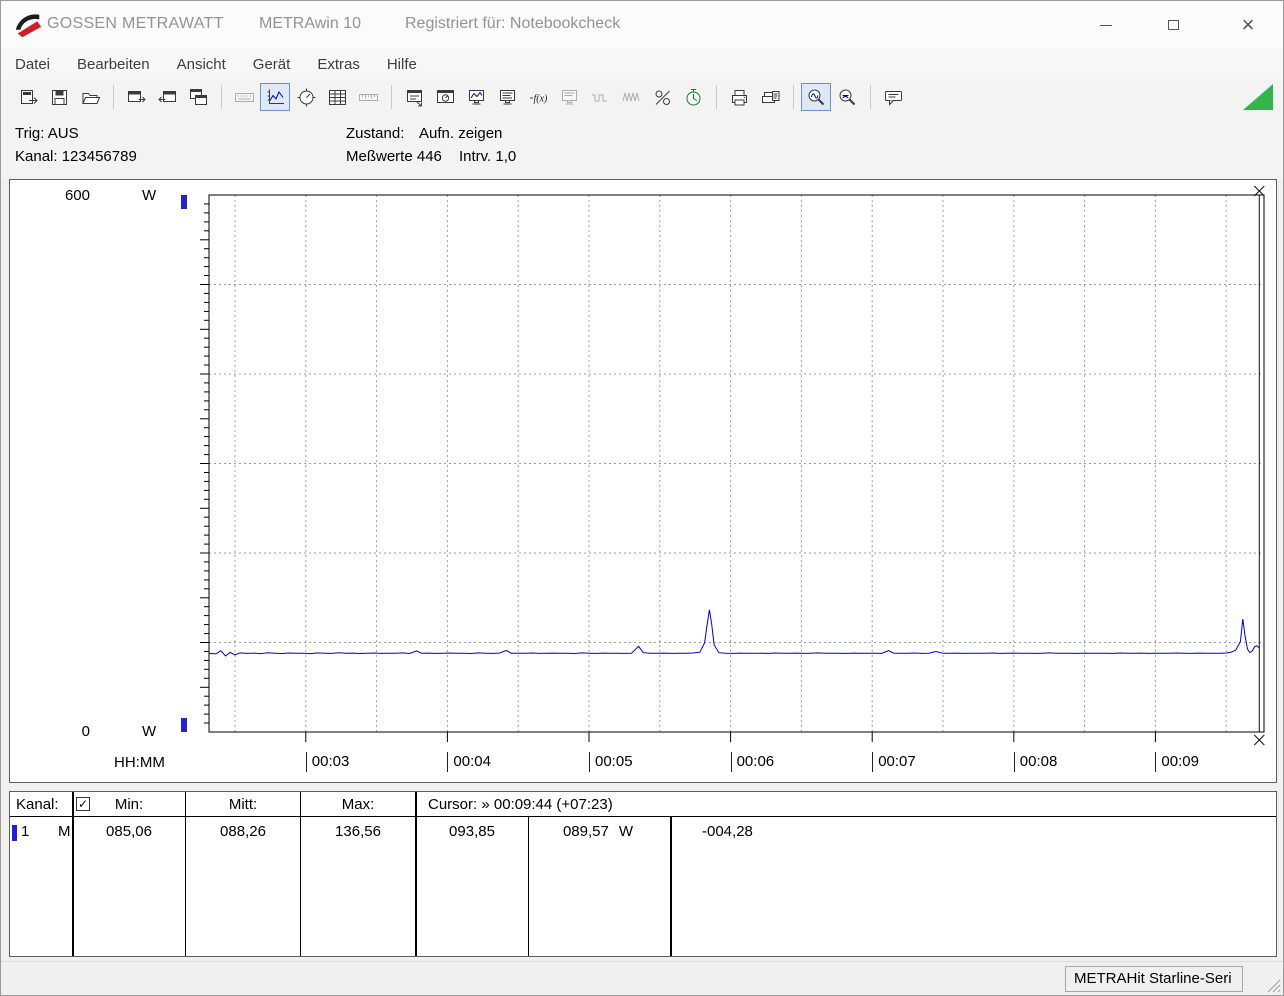 Image resolution: width=1284 pixels, height=996 pixels. I want to click on window-gauge-icon, so click(445, 97).